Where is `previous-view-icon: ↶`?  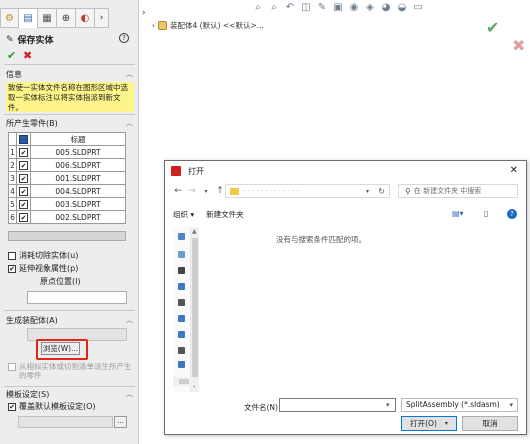
previous-view-icon: ↶ is located at coordinates (290, 7).